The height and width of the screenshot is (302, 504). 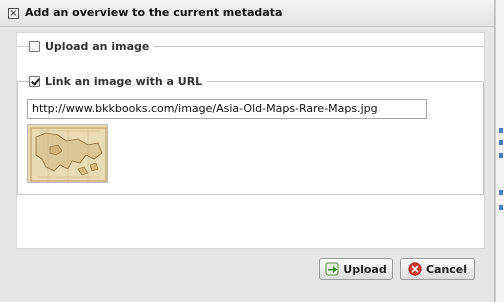 What do you see at coordinates (17, 138) in the screenshot?
I see `url-section-border-left` at bounding box center [17, 138].